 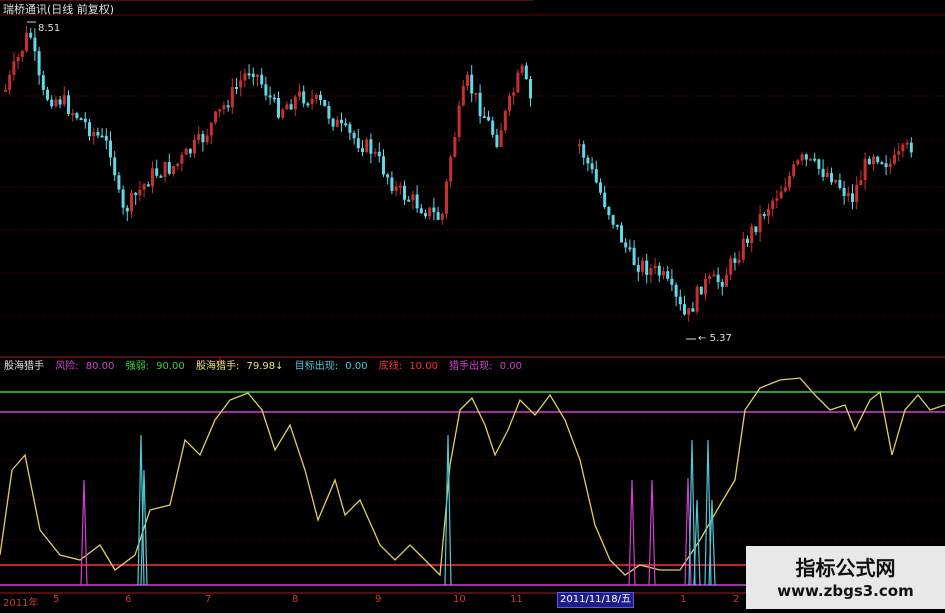 I want to click on watermark-title: 指标公式网, so click(x=845, y=568).